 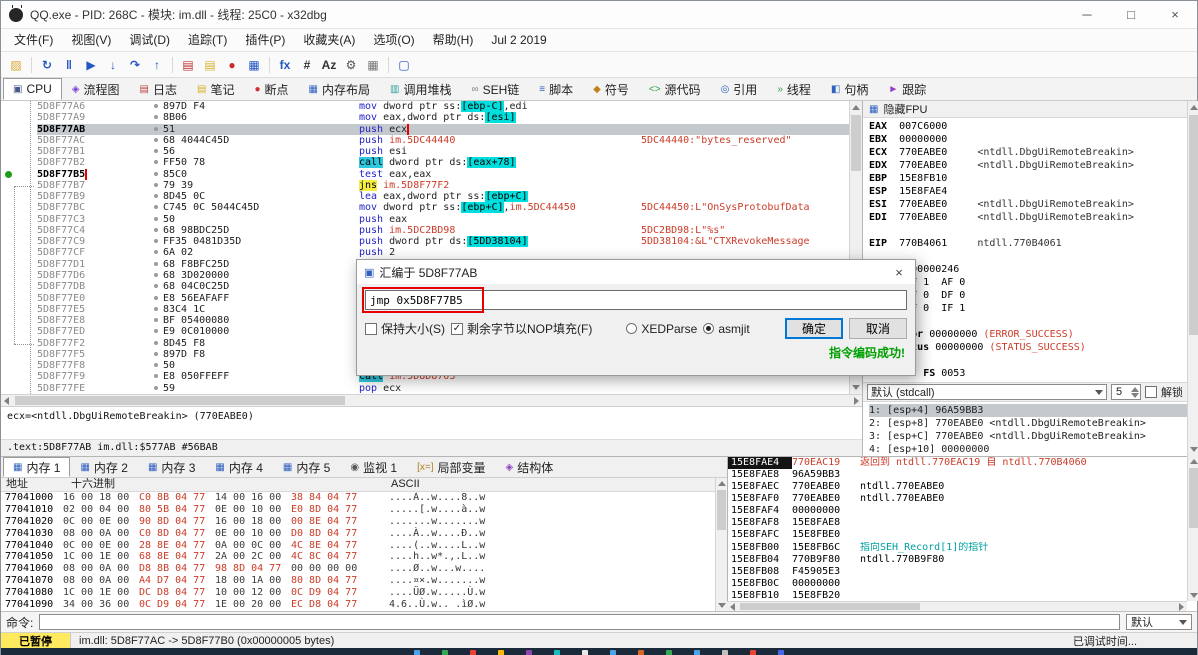 What do you see at coordinates (905, 109) in the screenshot?
I see `hide-fpu-button: 隐藏FPU` at bounding box center [905, 109].